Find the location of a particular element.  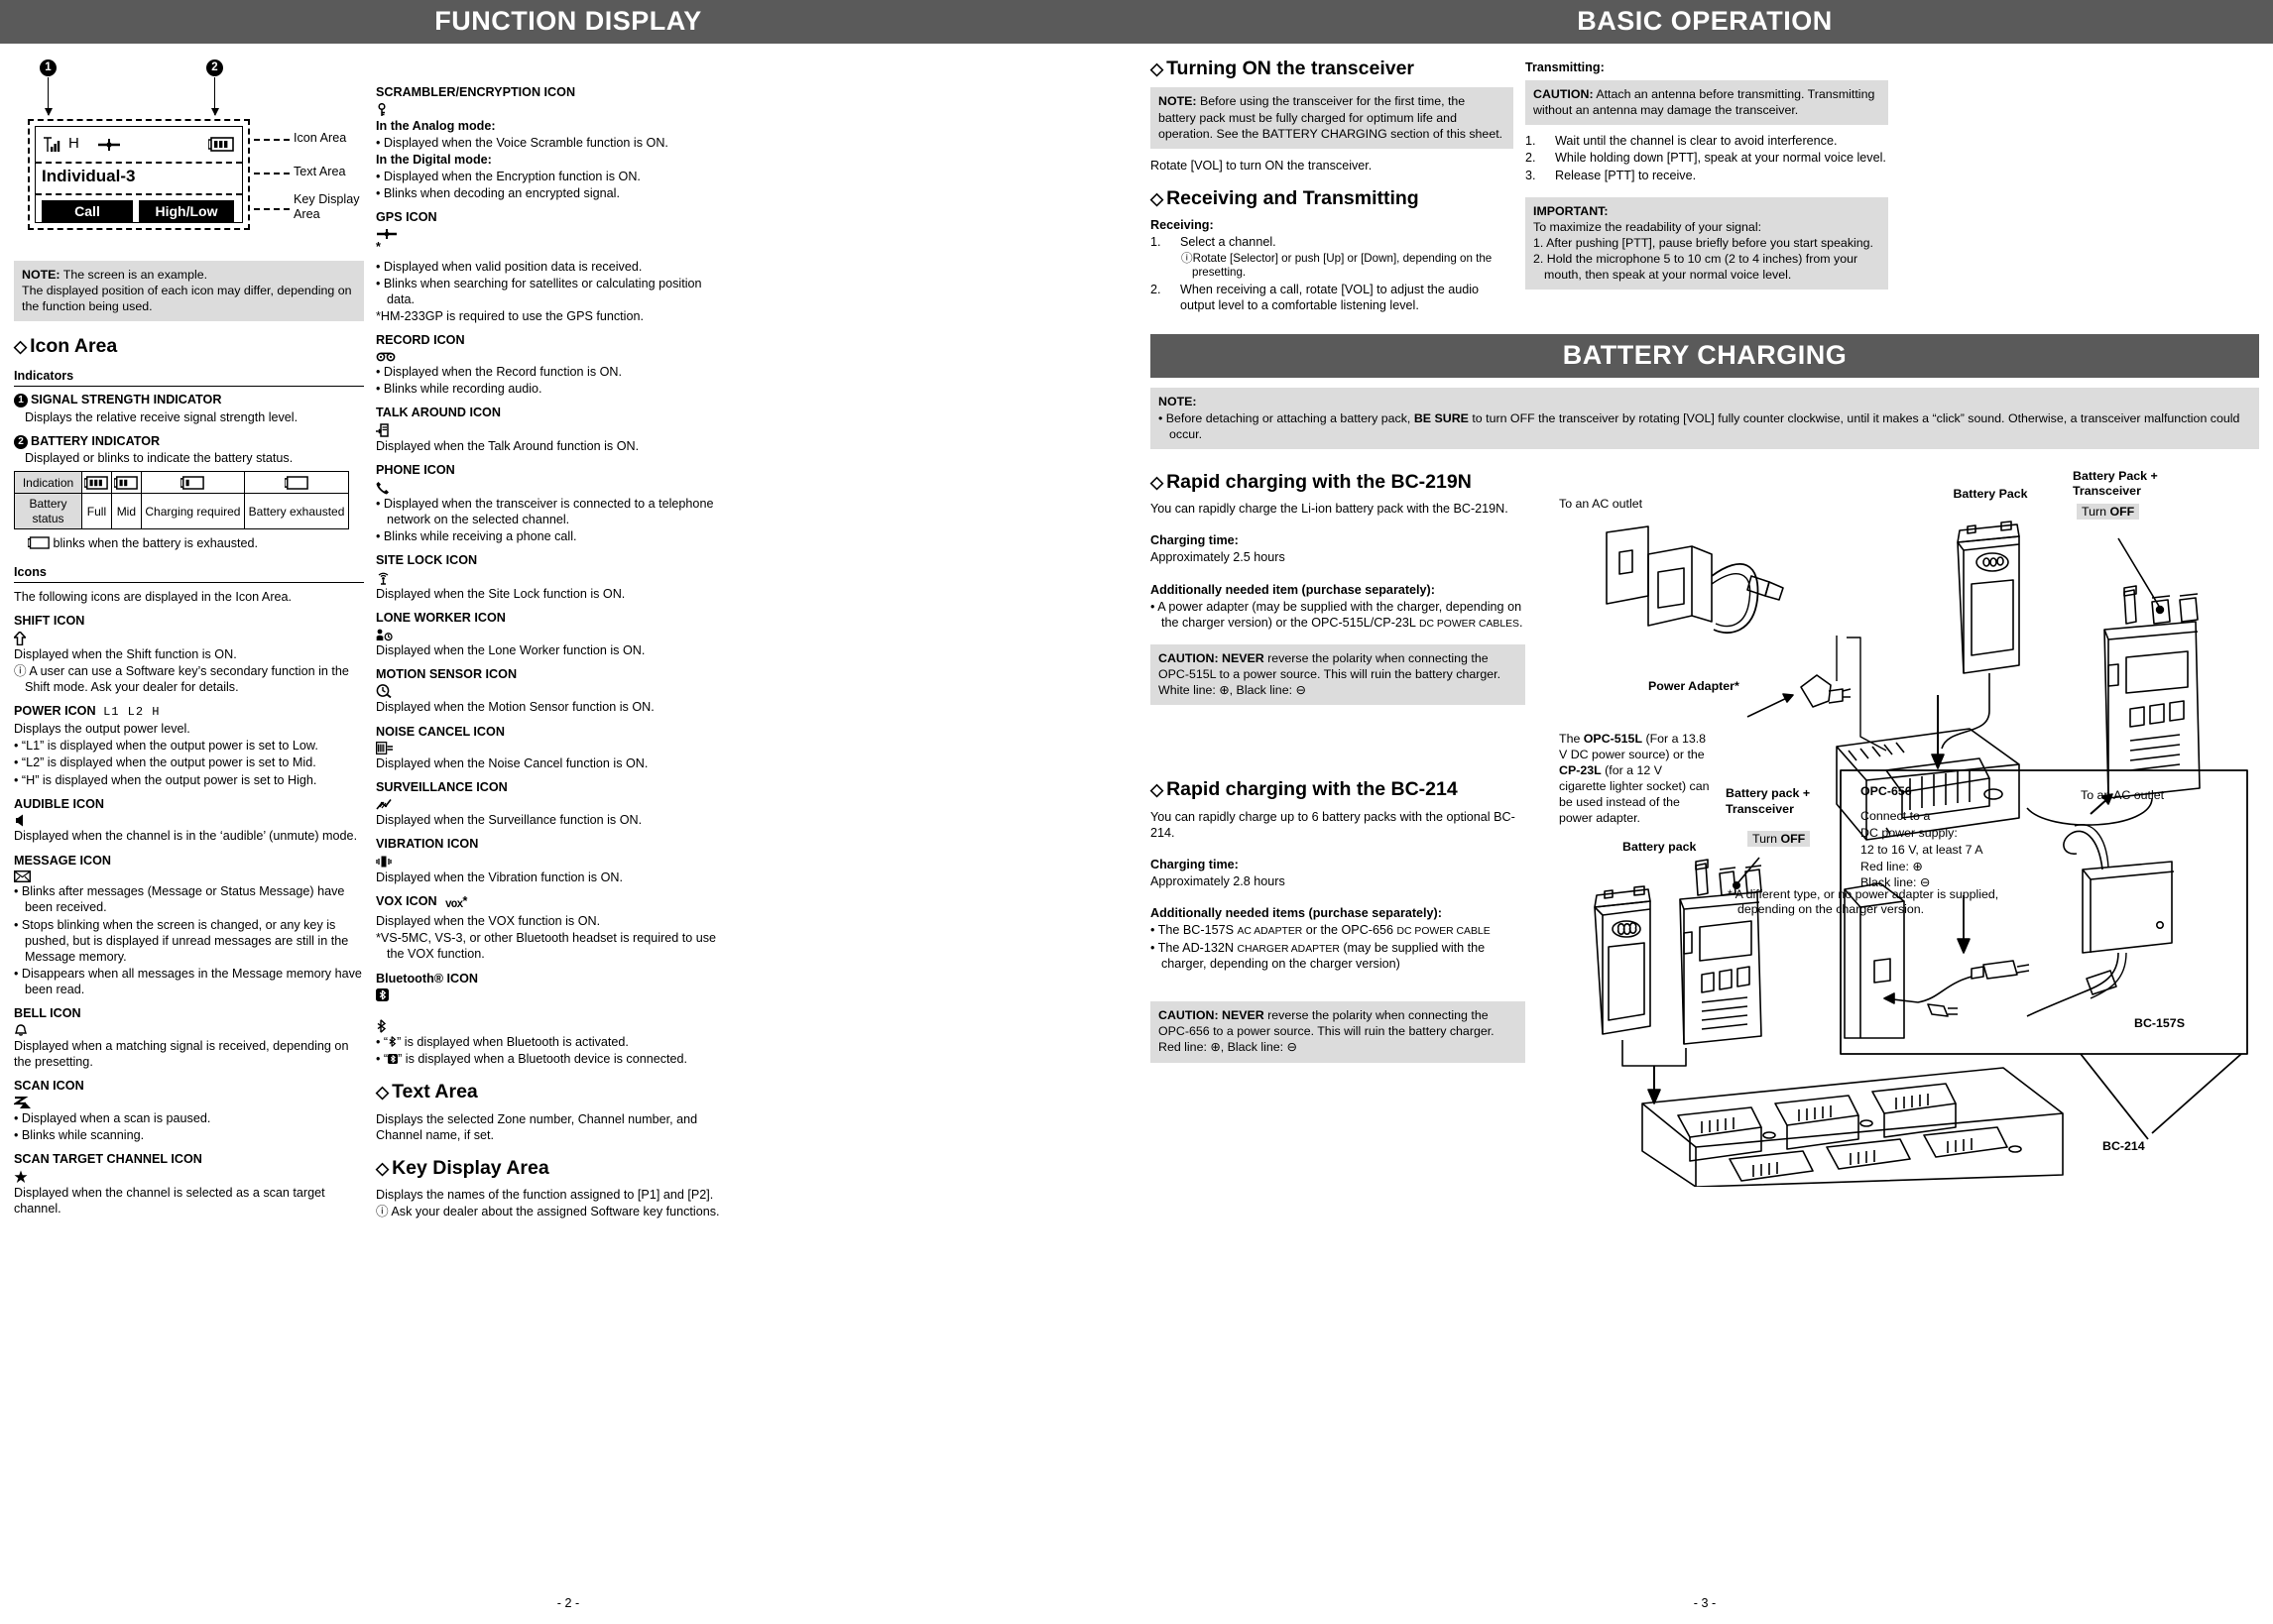

battery-glyph-empty is located at coordinates (296, 483).